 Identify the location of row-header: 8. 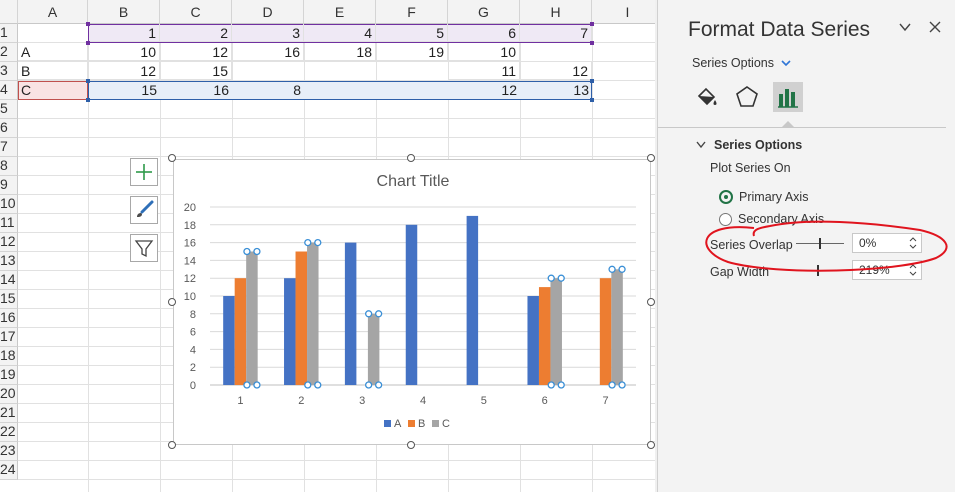
(9, 166).